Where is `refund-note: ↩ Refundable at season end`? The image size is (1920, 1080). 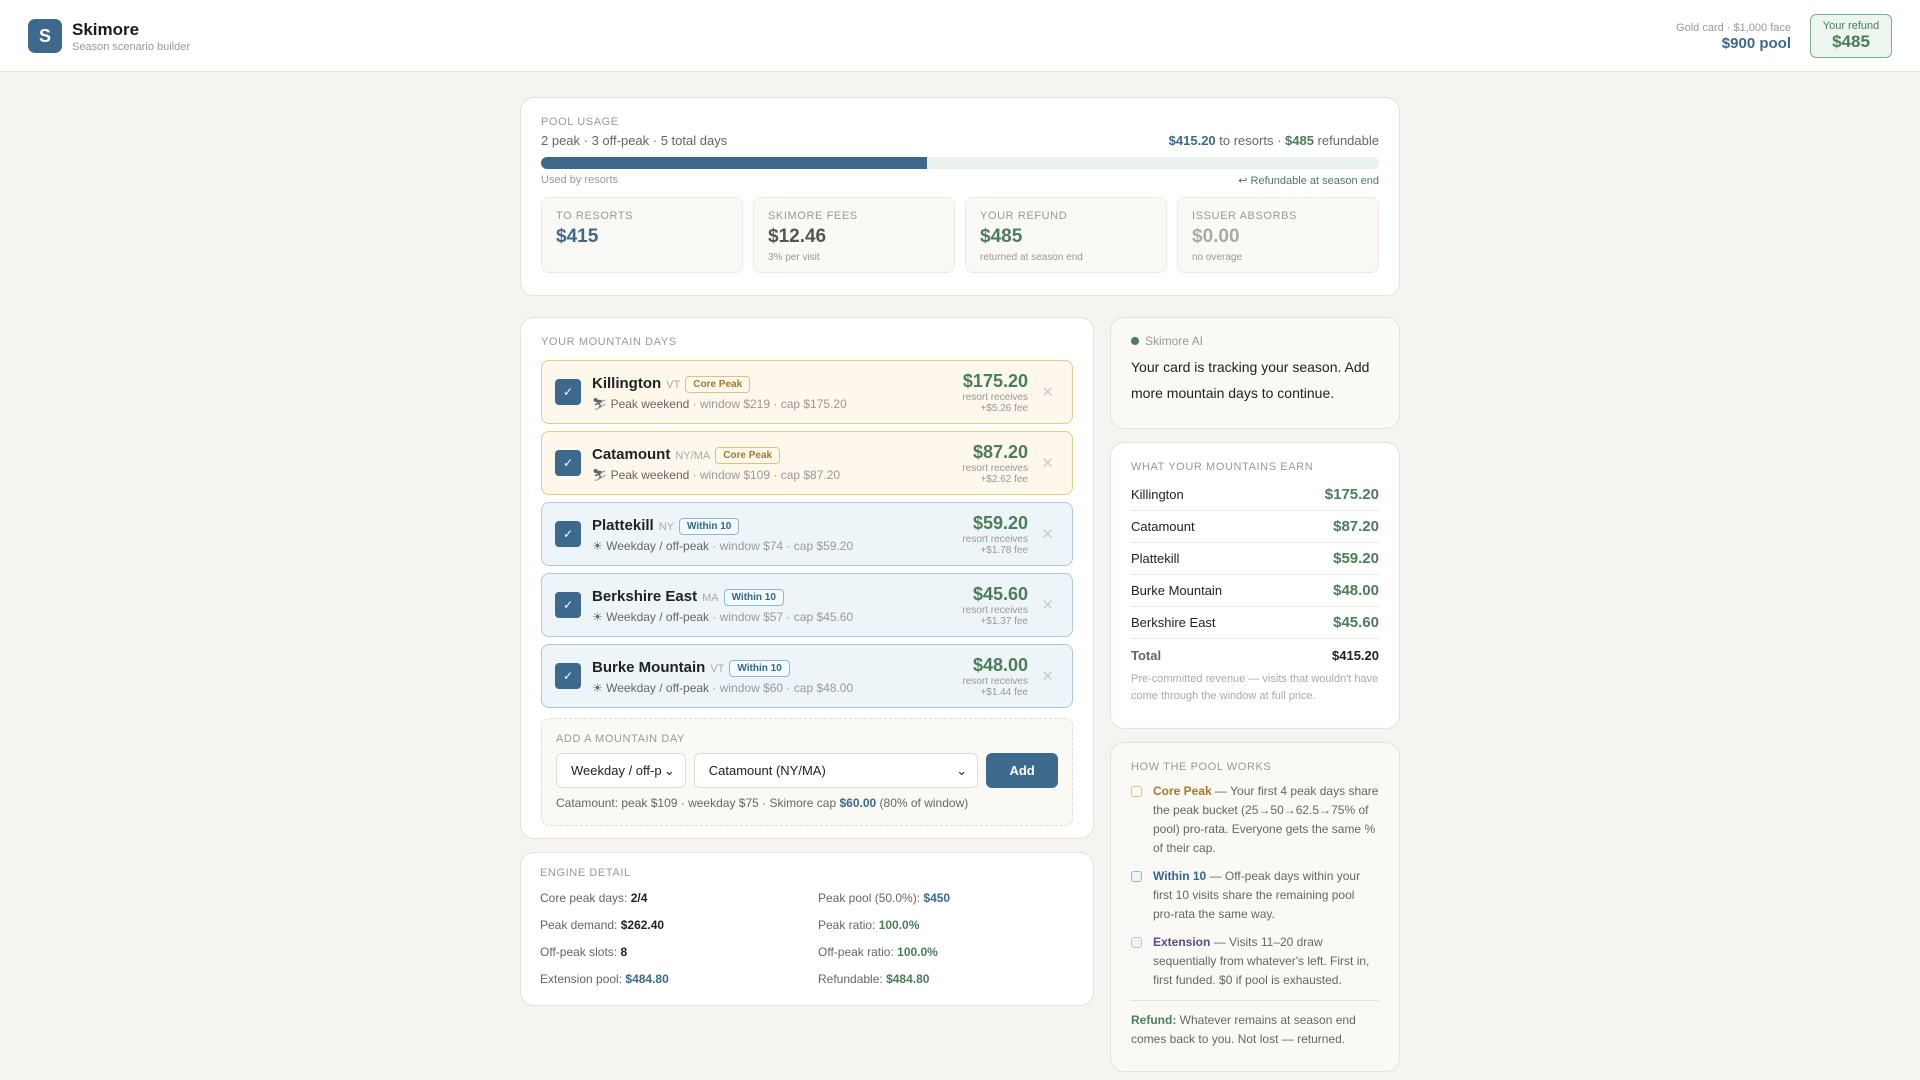
refund-note: ↩ Refundable at season end is located at coordinates (1308, 181).